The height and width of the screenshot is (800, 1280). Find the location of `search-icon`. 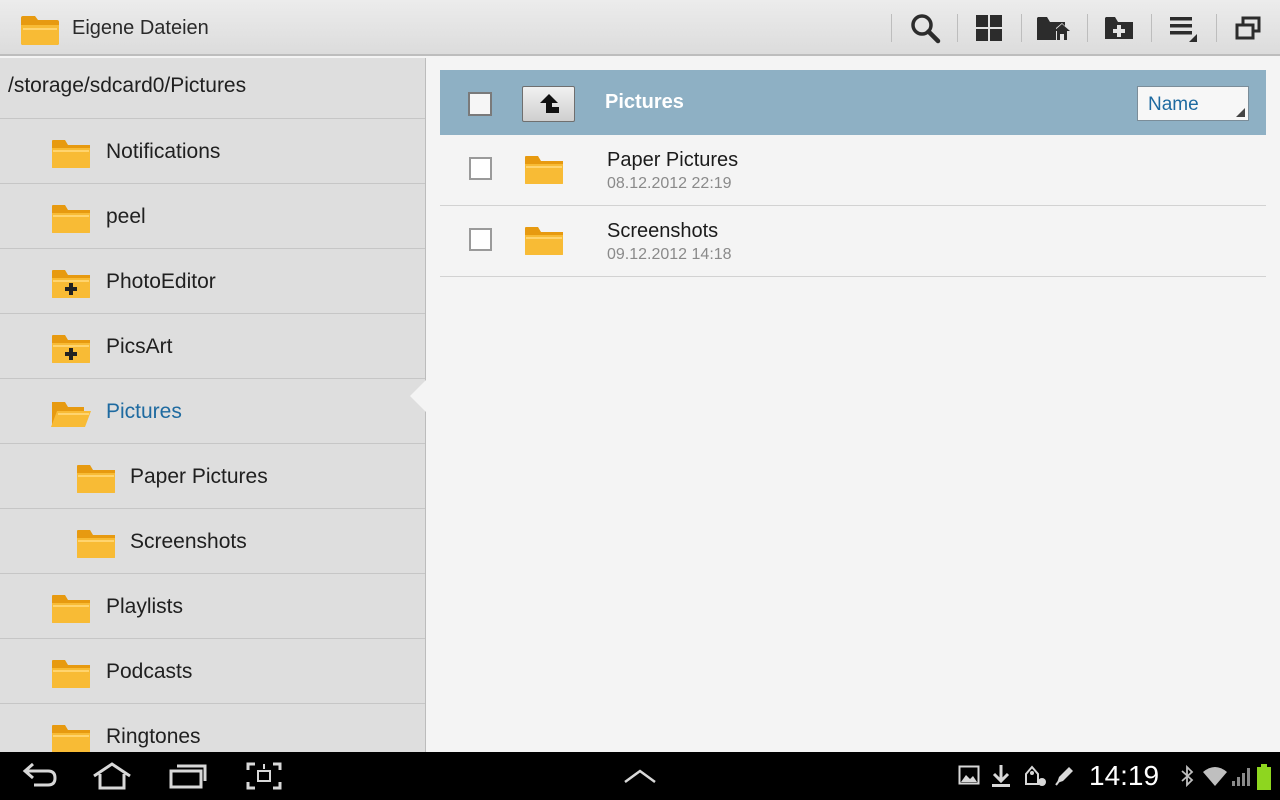

search-icon is located at coordinates (926, 29).